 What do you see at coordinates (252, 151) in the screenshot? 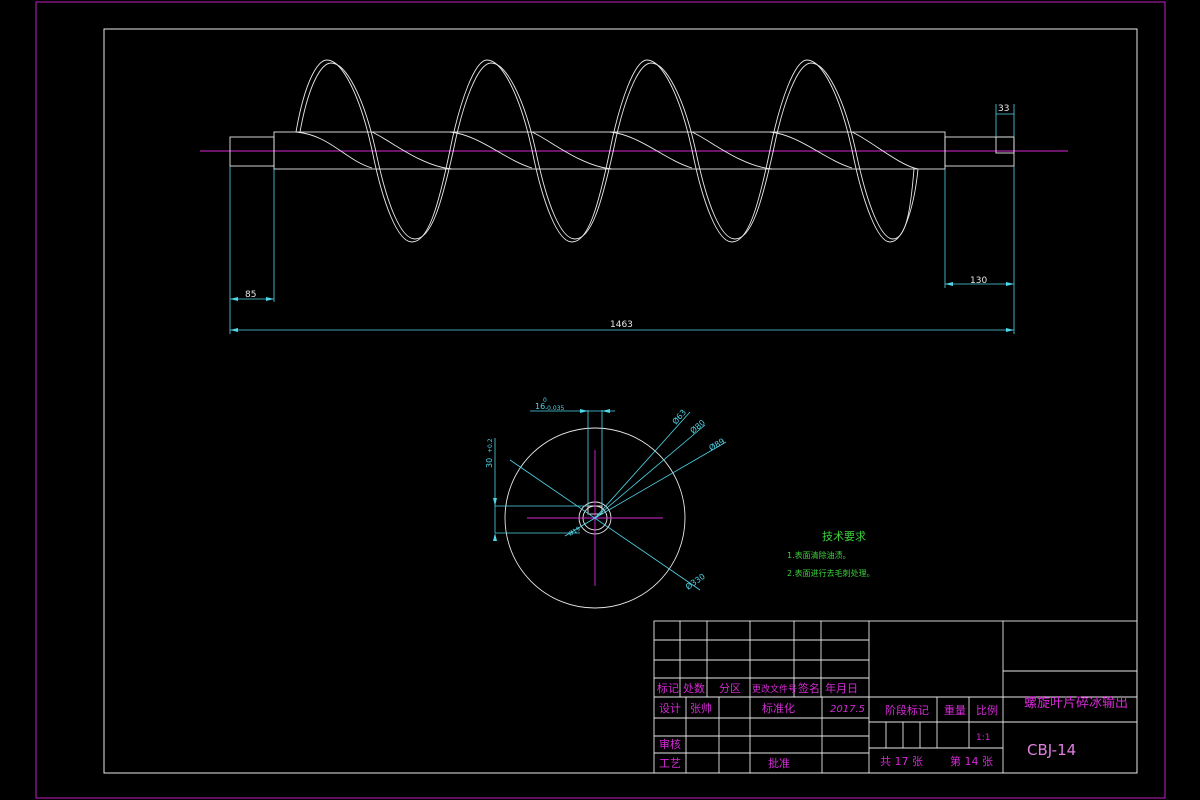
I see `left-shaft-end` at bounding box center [252, 151].